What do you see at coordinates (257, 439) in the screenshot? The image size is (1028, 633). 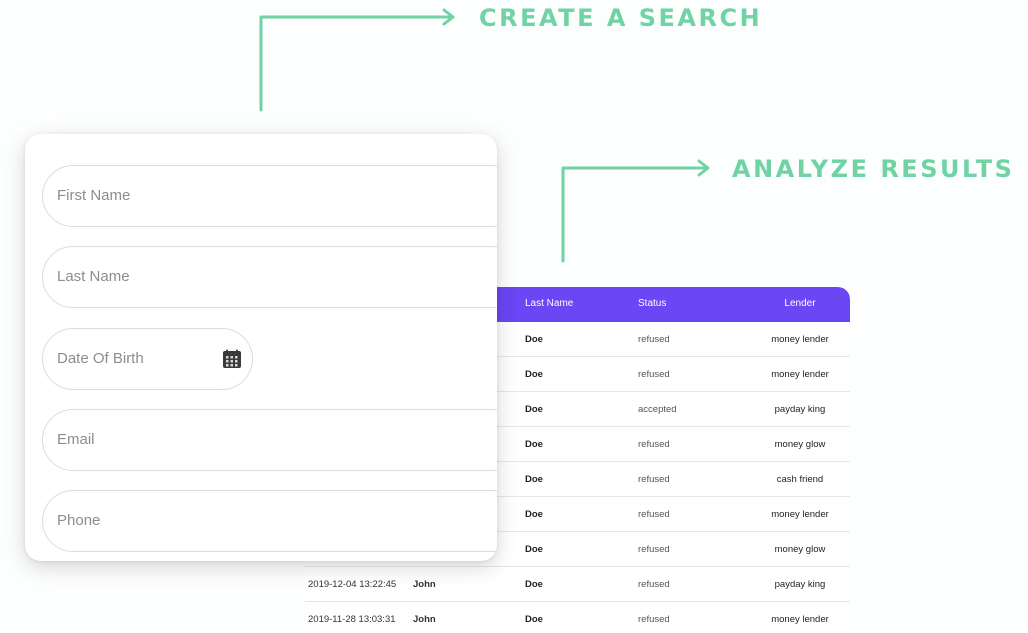 I see `email-input` at bounding box center [257, 439].